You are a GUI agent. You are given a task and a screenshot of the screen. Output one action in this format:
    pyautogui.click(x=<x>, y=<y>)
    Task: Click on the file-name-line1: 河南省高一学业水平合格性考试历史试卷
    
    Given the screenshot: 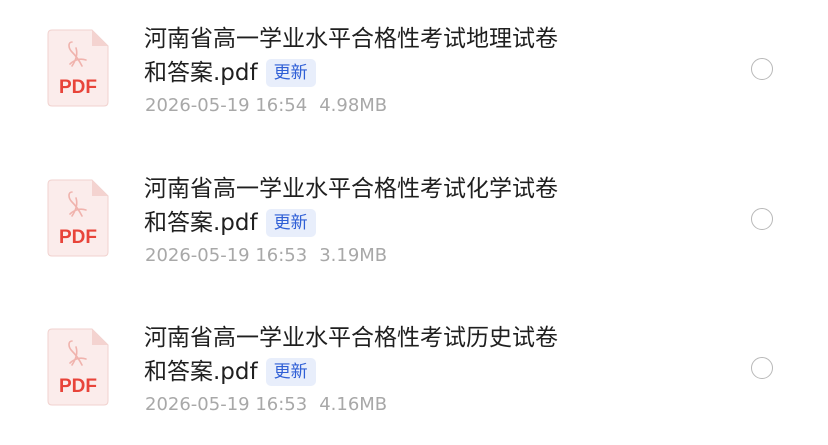 What is the action you would take?
    pyautogui.click(x=351, y=338)
    